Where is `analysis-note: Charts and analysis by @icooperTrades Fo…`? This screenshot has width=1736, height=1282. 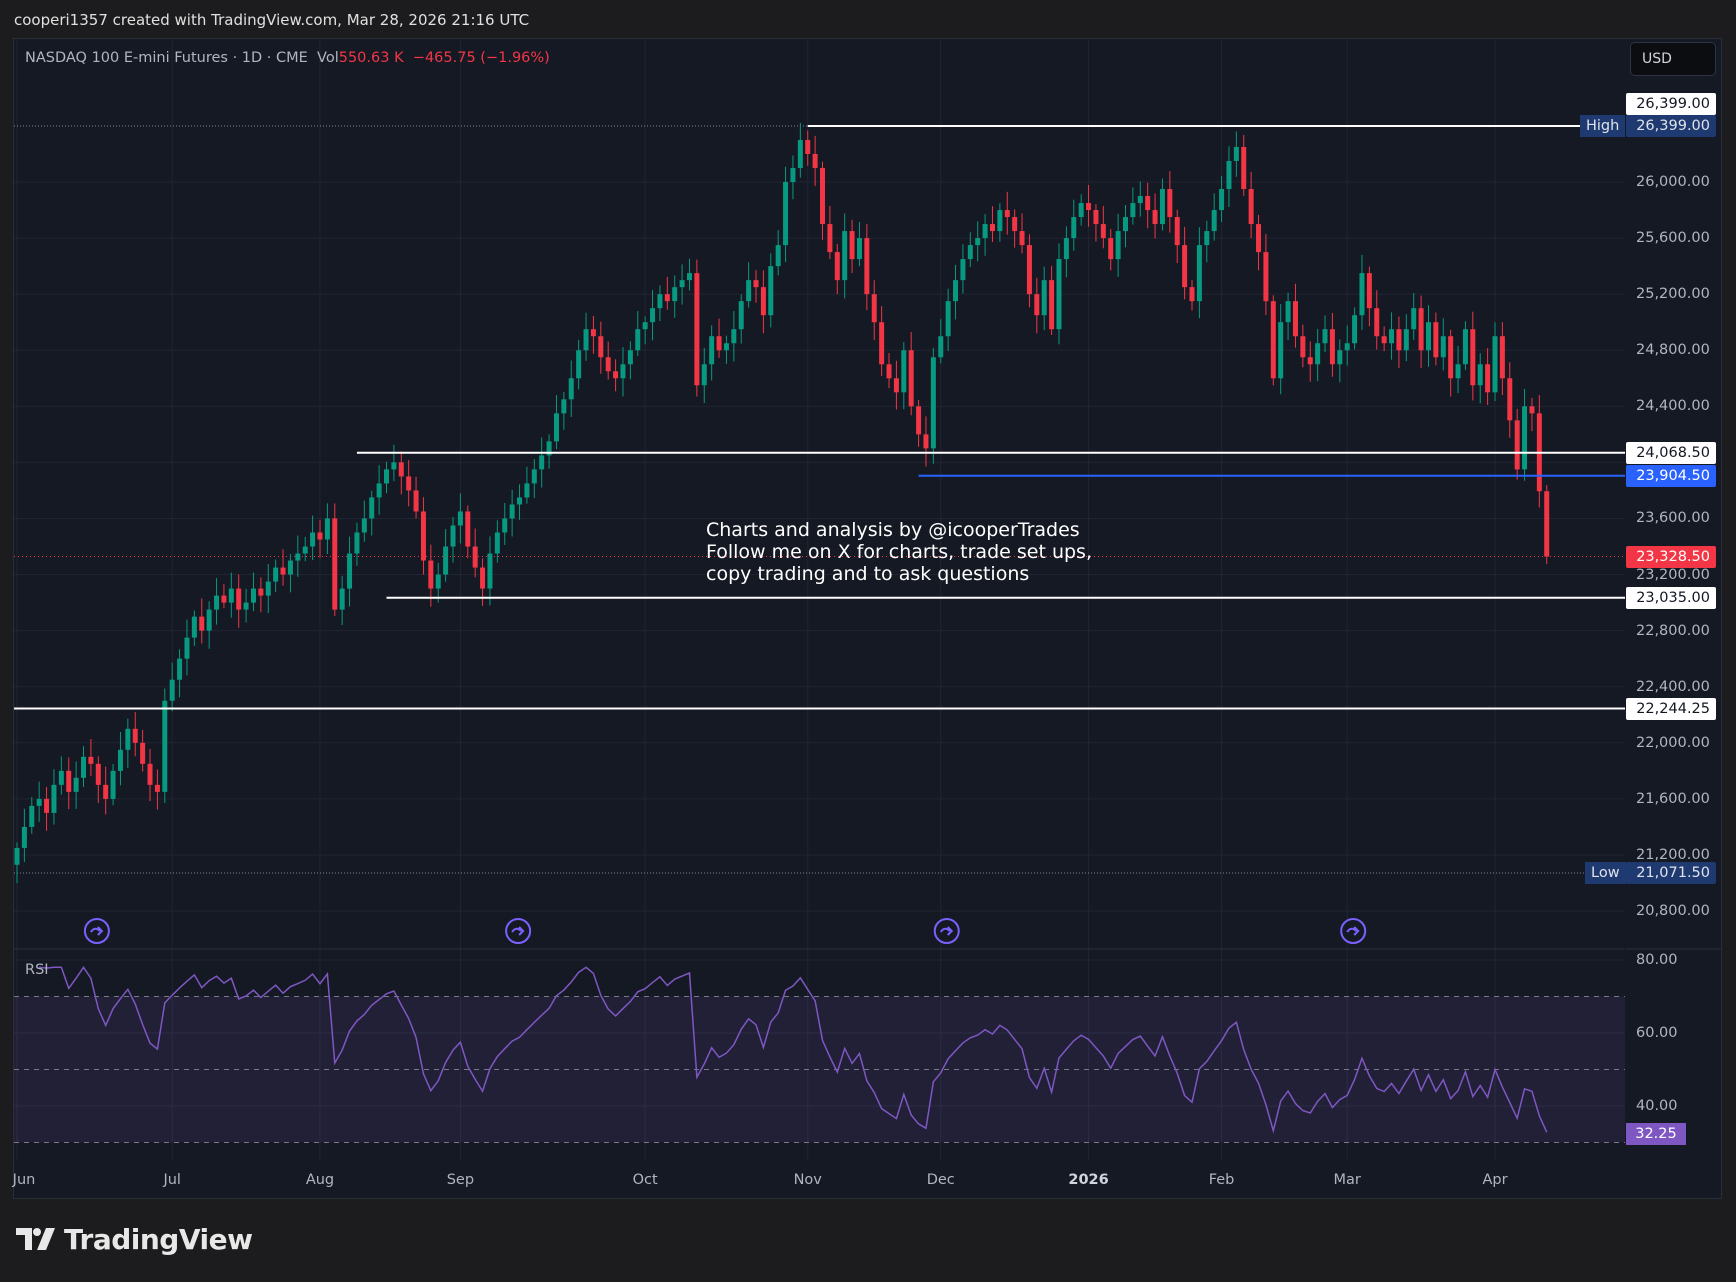
analysis-note: Charts and analysis by @icooperTrades Fo… is located at coordinates (899, 552).